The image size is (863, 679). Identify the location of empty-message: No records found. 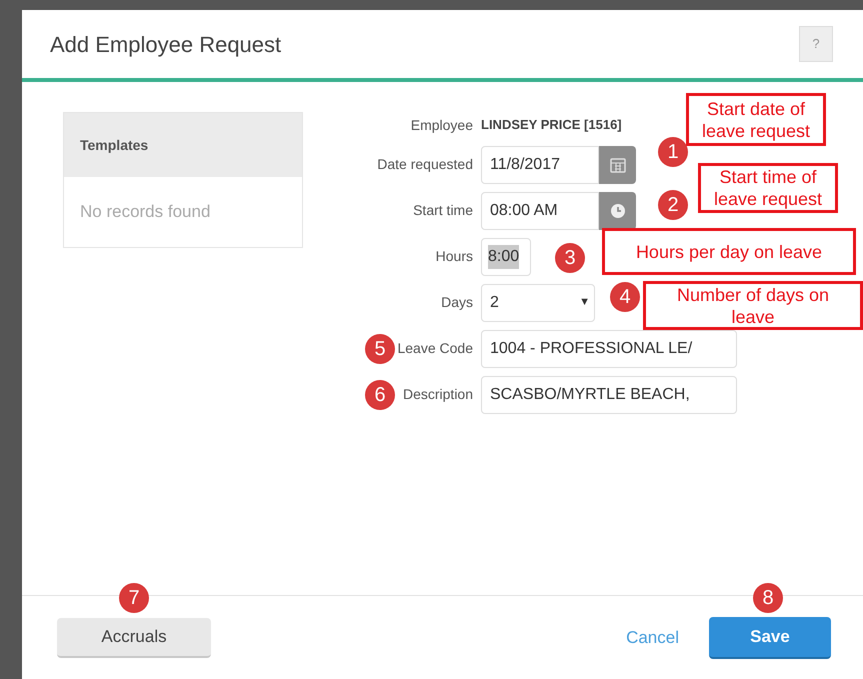
(145, 212).